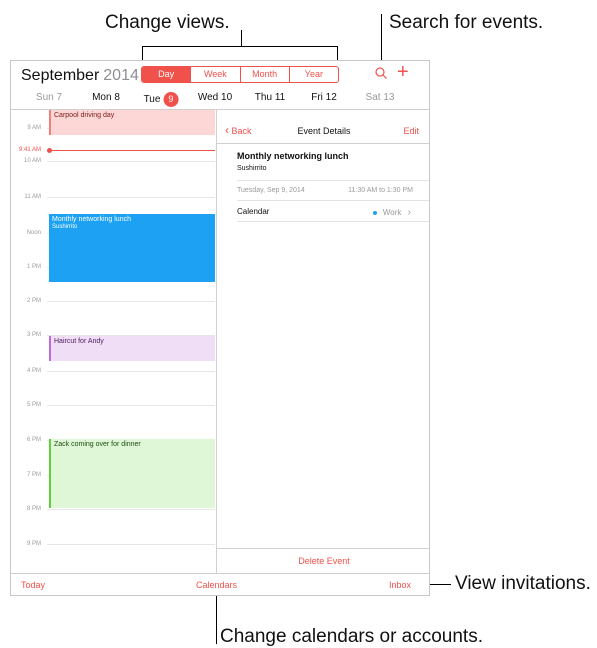  I want to click on today-button: Today, so click(33, 585).